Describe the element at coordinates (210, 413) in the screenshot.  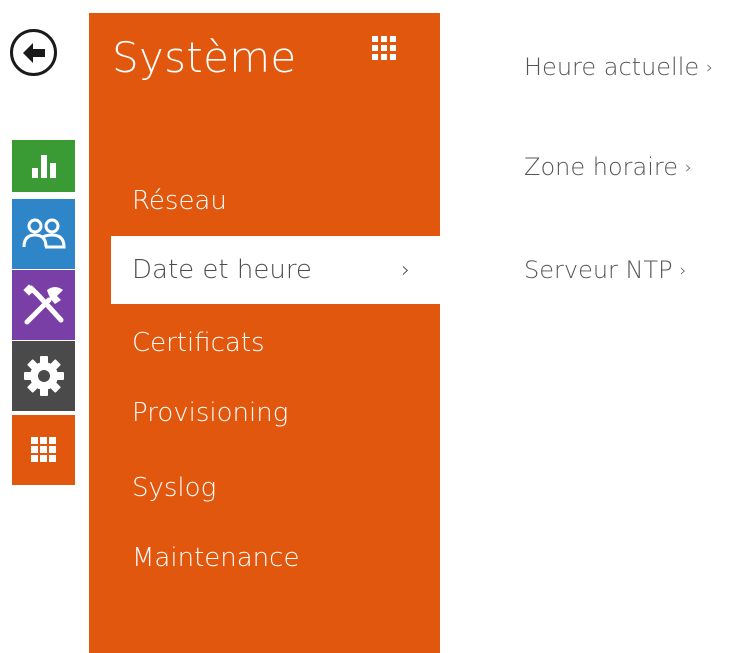
I see `menu-item-label: Provisioning` at that location.